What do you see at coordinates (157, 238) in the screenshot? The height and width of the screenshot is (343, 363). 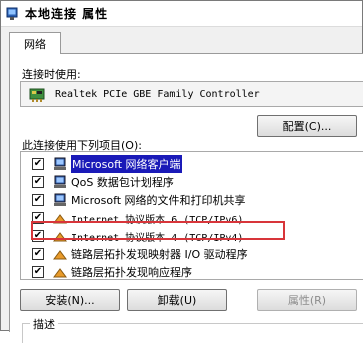 I see `list-item-label: Internet 协议版本 4 (TCP/IPv4)` at bounding box center [157, 238].